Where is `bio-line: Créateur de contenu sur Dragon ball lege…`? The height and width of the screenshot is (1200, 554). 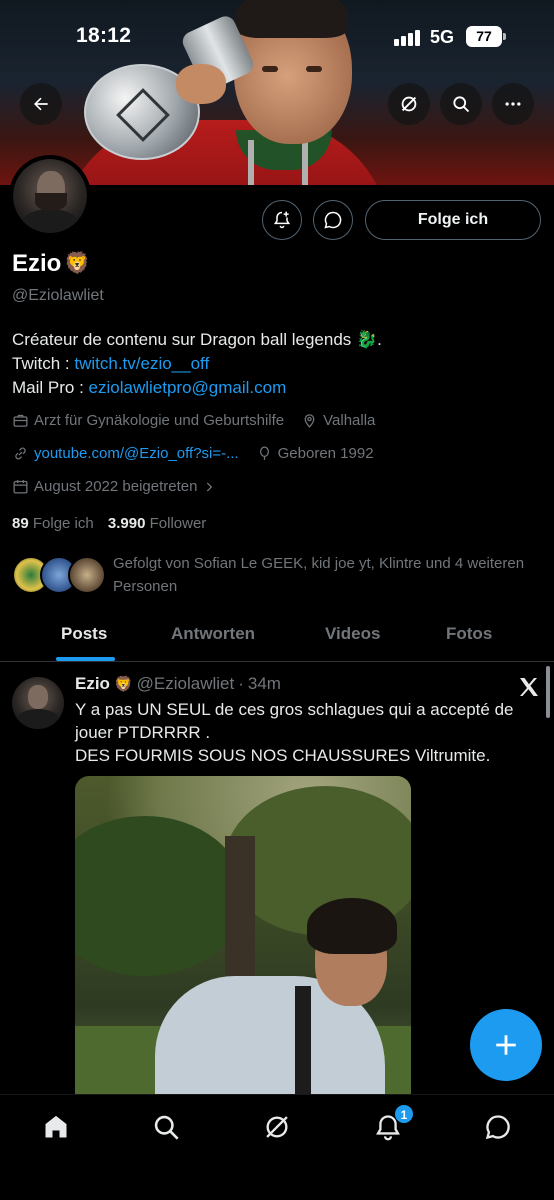
bio-line: Créateur de contenu sur Dragon ball lege… is located at coordinates (197, 339).